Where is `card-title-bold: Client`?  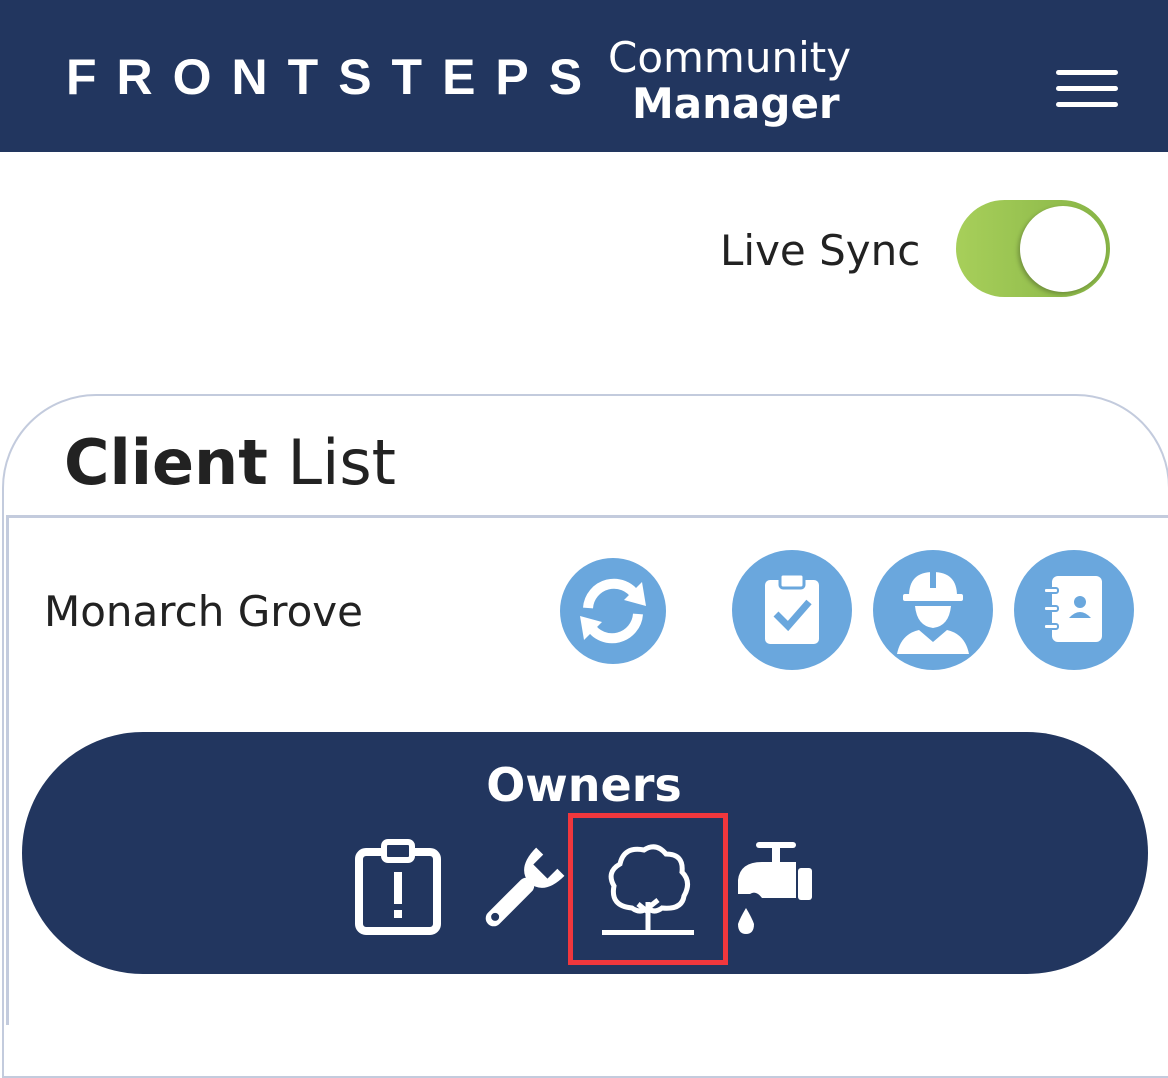 card-title-bold: Client is located at coordinates (166, 462).